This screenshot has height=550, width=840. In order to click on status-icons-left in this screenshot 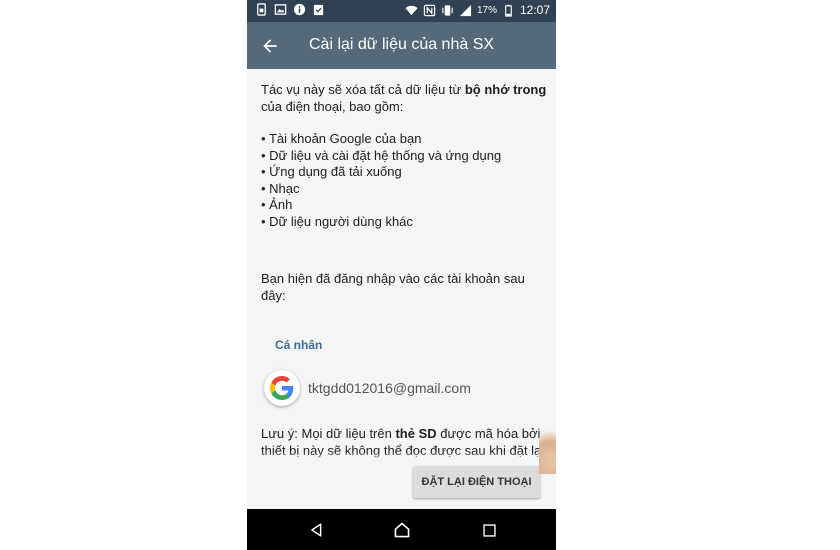, I will do `click(290, 9)`.